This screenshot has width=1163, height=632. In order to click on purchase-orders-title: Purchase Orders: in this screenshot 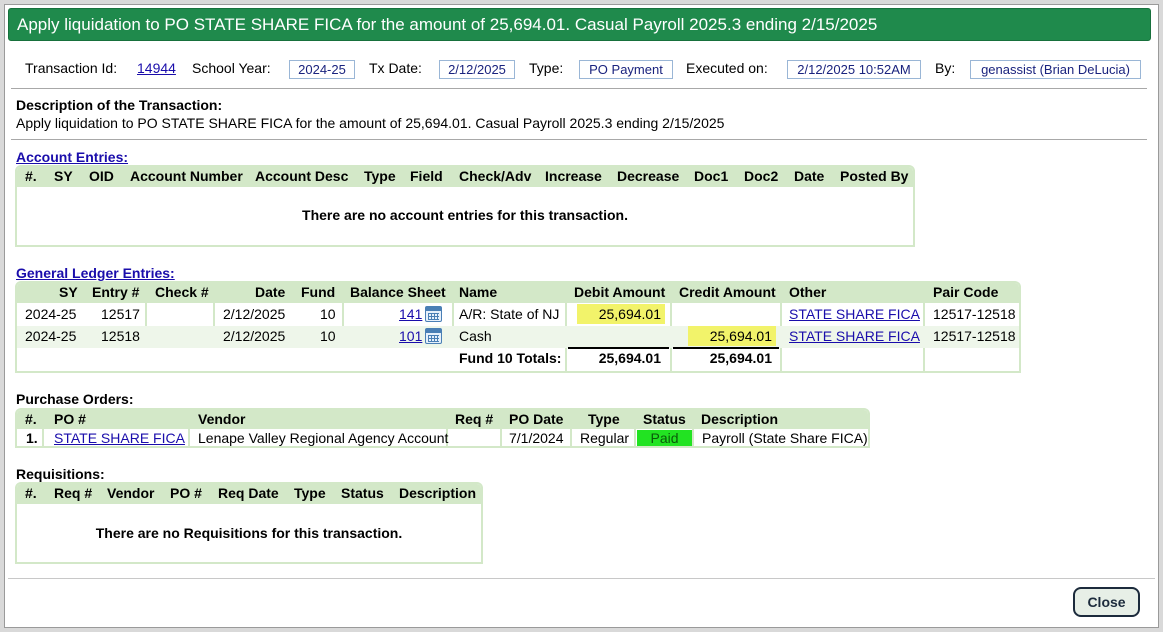, I will do `click(75, 399)`.